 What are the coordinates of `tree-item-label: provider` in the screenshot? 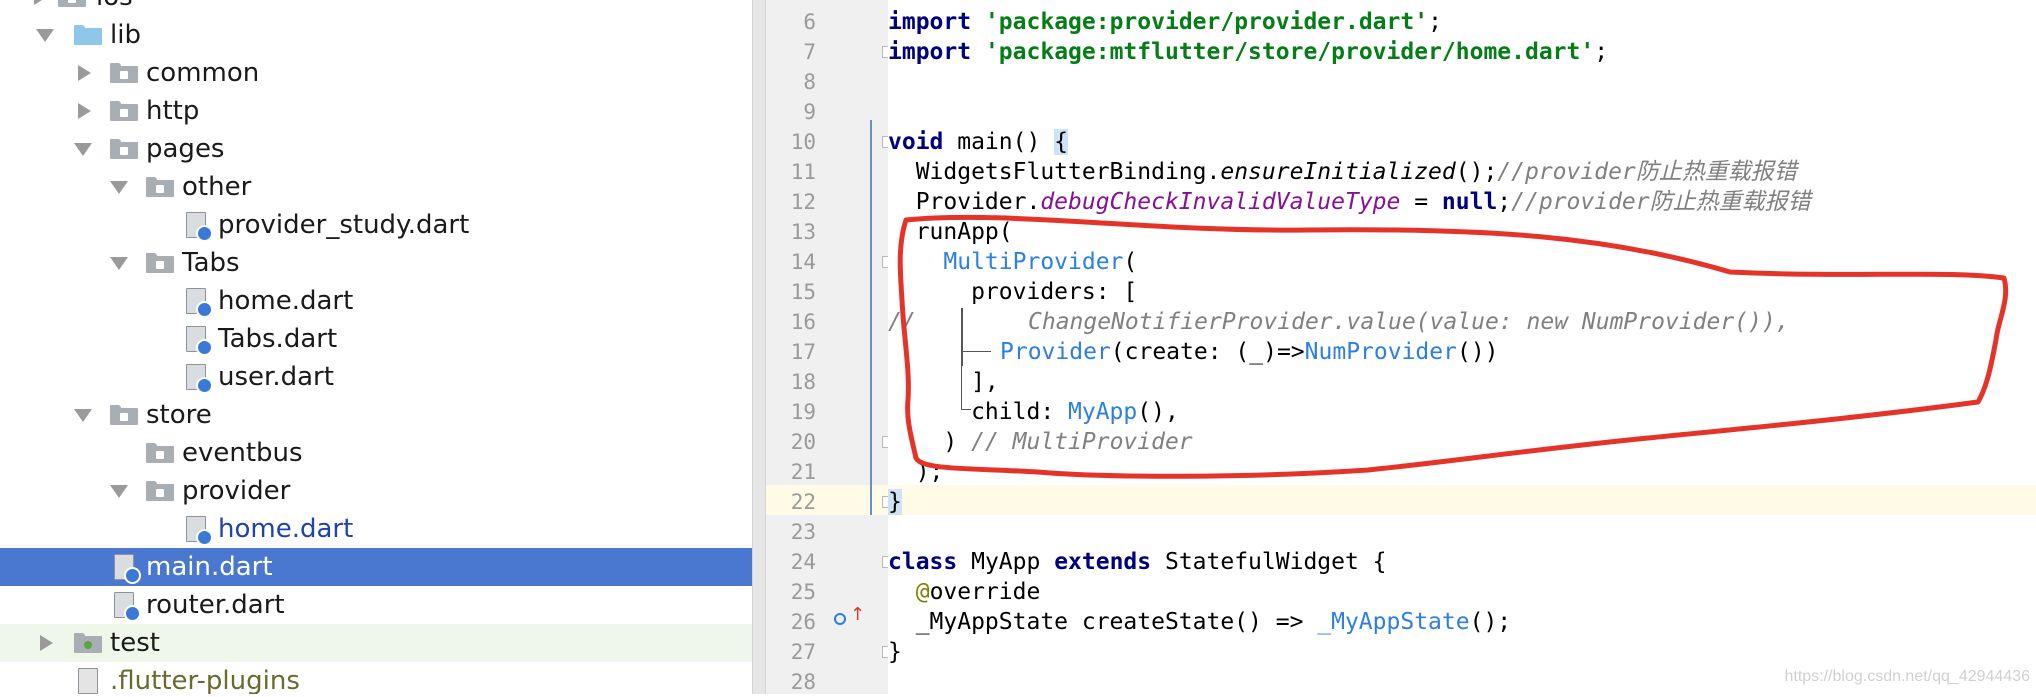 It's located at (236, 491).